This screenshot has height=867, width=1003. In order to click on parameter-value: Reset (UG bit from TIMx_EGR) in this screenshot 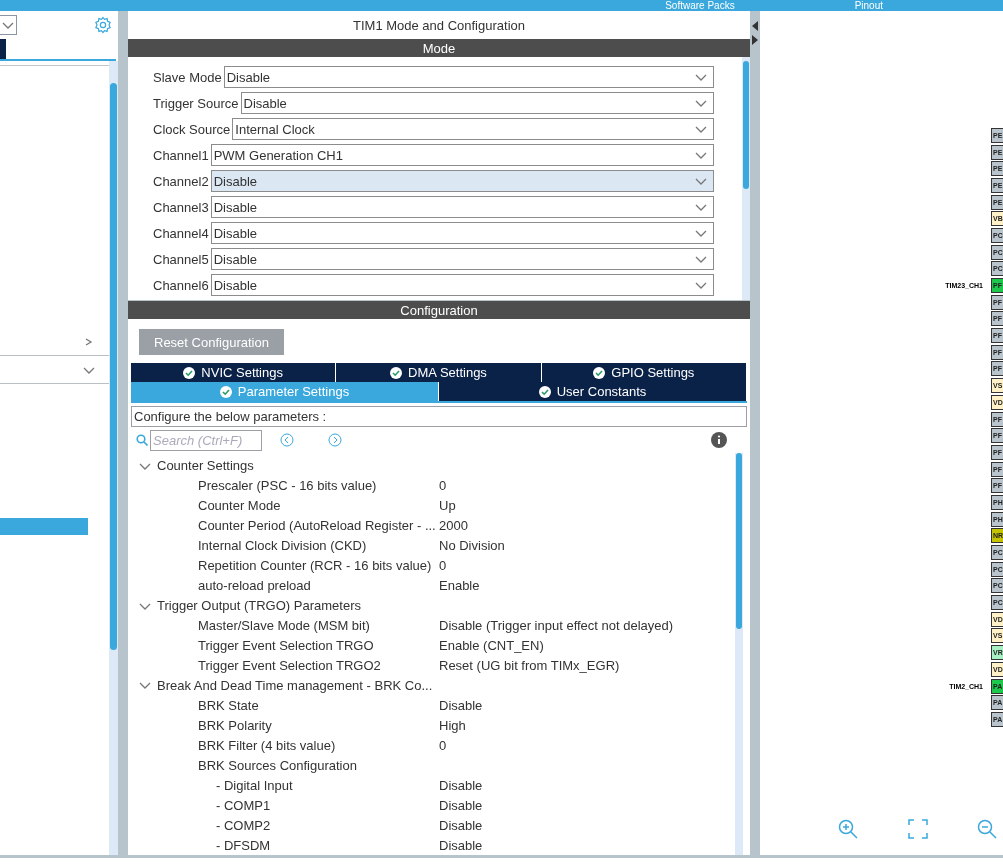, I will do `click(529, 665)`.